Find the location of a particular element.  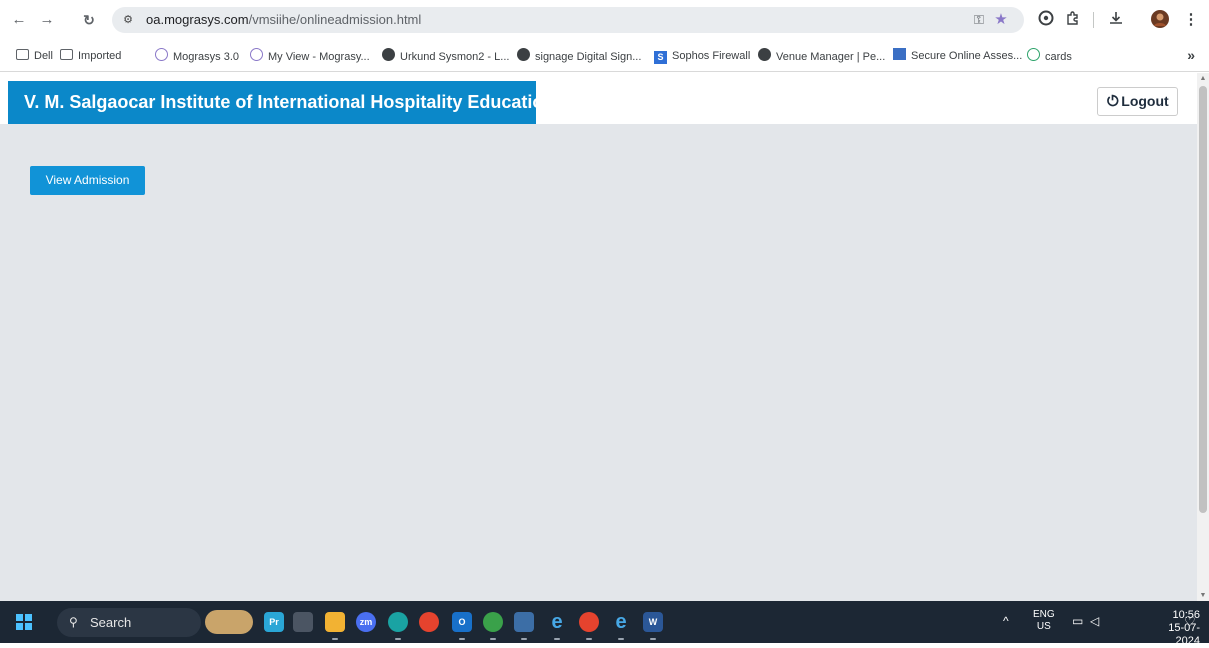

internet-explorer-icon: e is located at coordinates (557, 626).